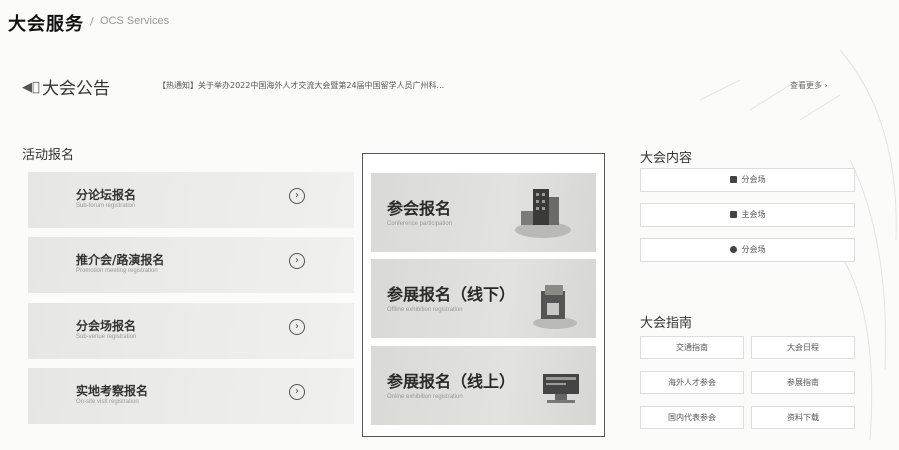 The image size is (899, 450). I want to click on registration-card-title: 参展报名（线上）, so click(451, 381).